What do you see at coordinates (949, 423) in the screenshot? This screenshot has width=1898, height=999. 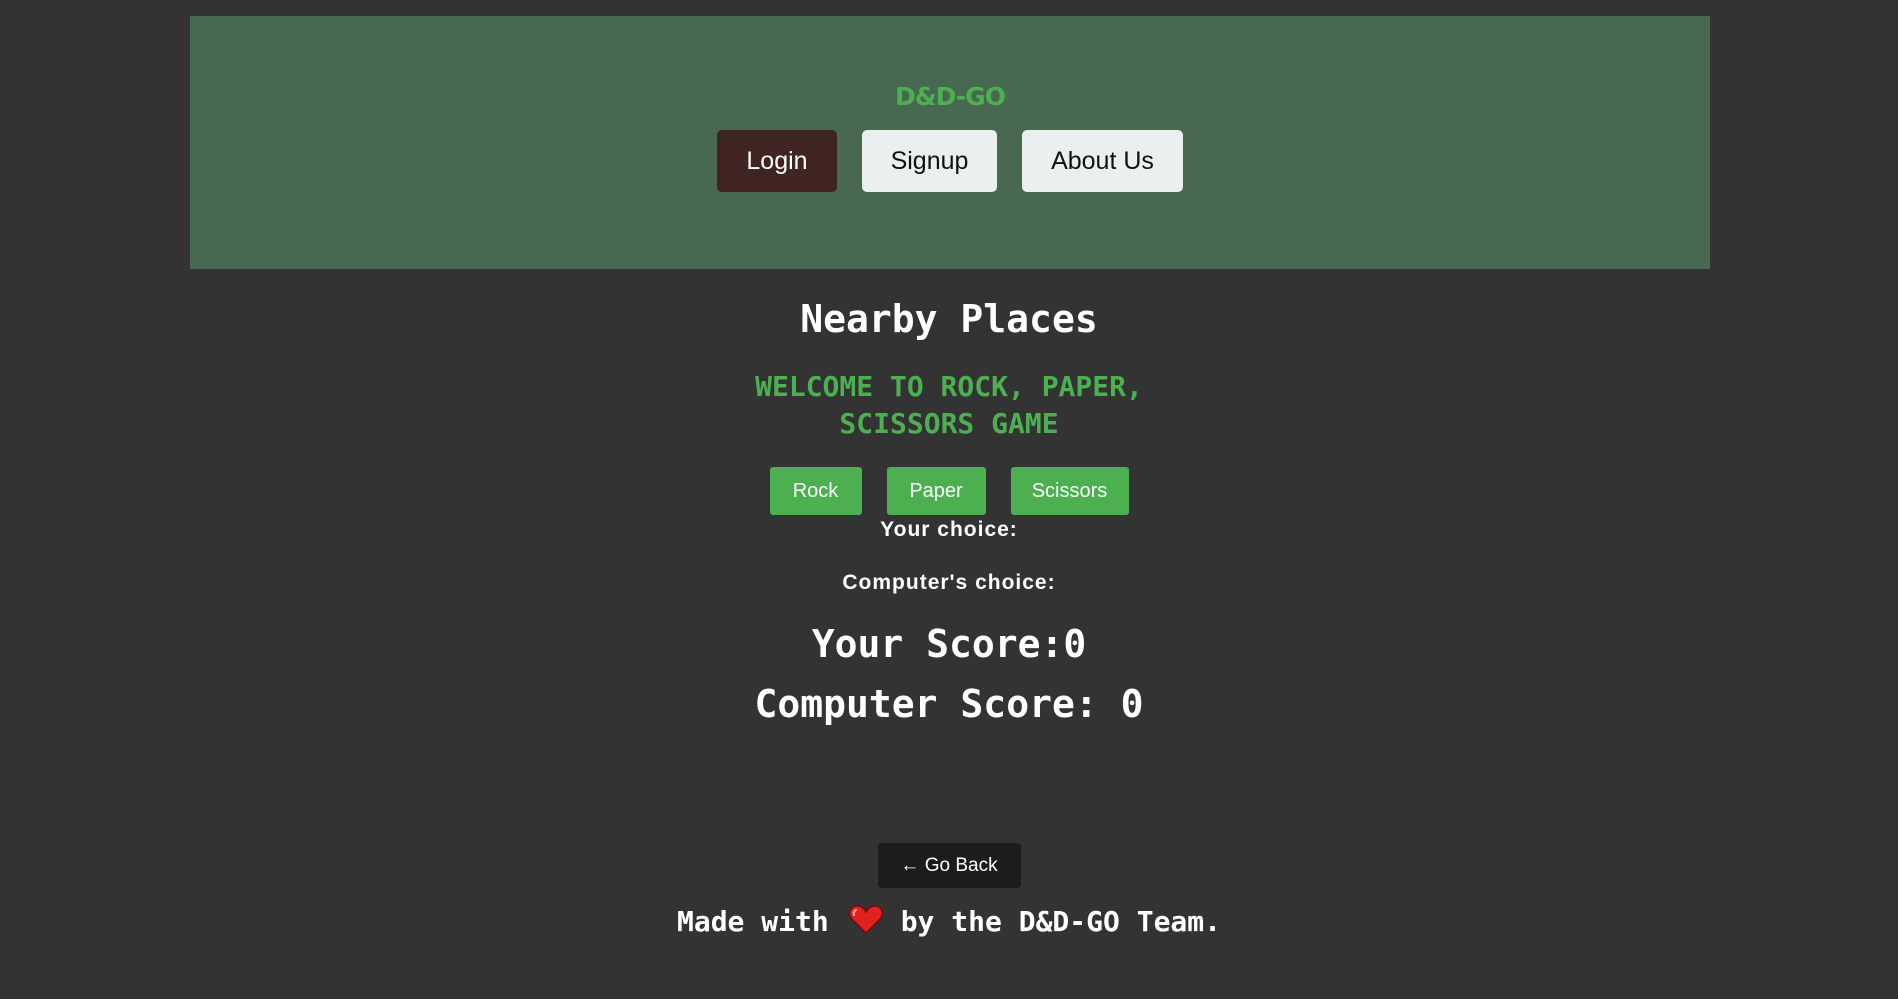 I see `welcome-line-2: SCISSORS GAME` at bounding box center [949, 423].